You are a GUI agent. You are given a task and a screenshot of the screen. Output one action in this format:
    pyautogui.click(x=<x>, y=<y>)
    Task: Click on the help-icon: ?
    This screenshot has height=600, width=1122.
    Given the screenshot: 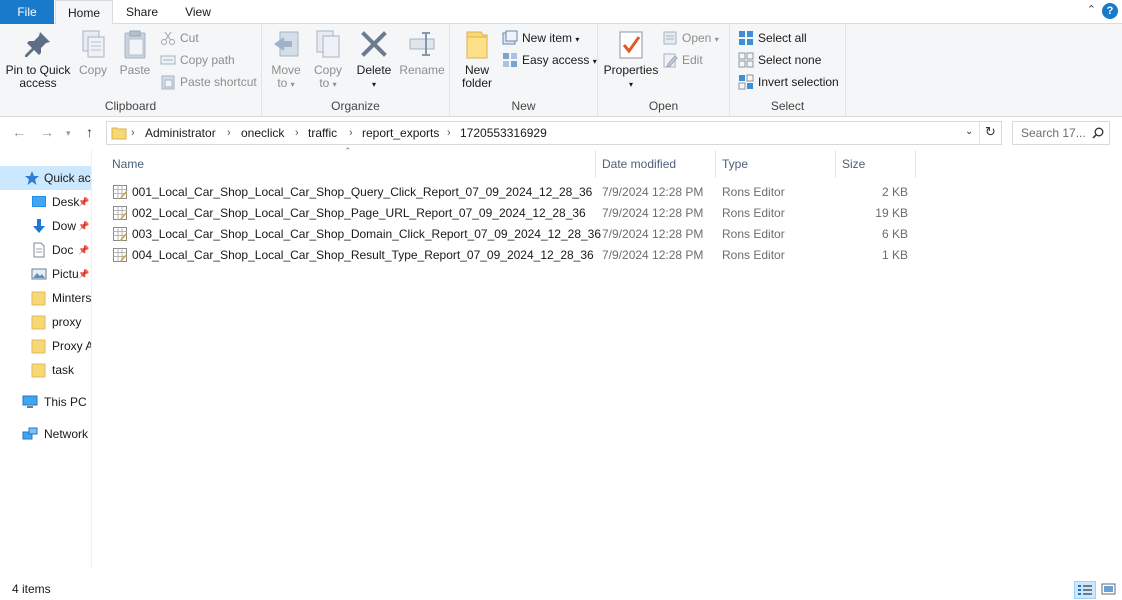 What is the action you would take?
    pyautogui.click(x=1110, y=11)
    